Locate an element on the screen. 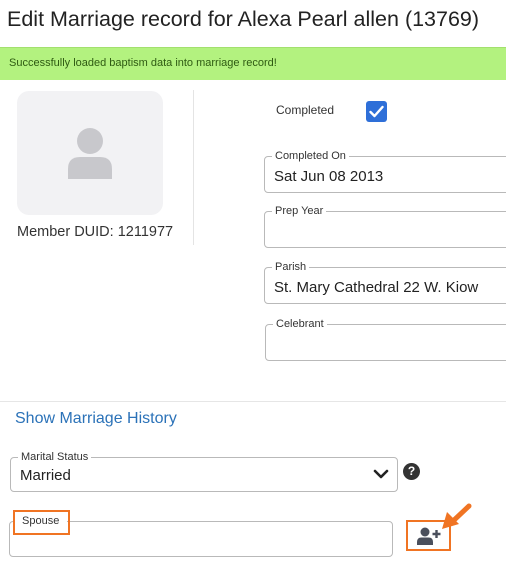 The image size is (506, 568). checkmark-icon is located at coordinates (376, 111).